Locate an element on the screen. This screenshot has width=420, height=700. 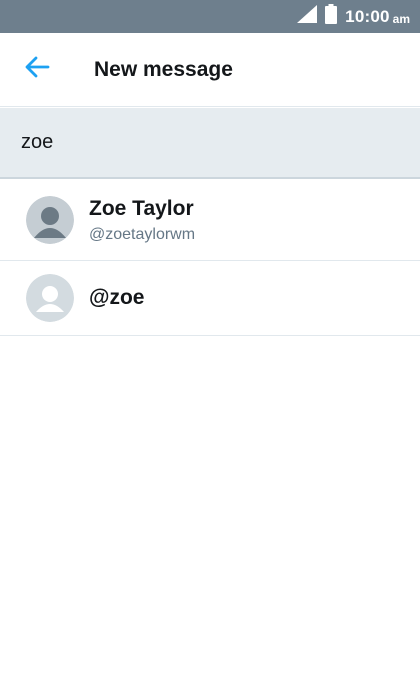
status-bar: 10:00 am is located at coordinates (210, 16).